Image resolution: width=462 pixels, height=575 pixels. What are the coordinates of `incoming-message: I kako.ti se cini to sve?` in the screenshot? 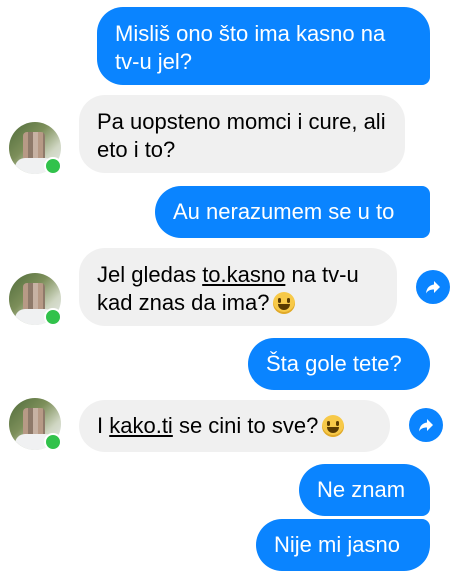 It's located at (234, 426).